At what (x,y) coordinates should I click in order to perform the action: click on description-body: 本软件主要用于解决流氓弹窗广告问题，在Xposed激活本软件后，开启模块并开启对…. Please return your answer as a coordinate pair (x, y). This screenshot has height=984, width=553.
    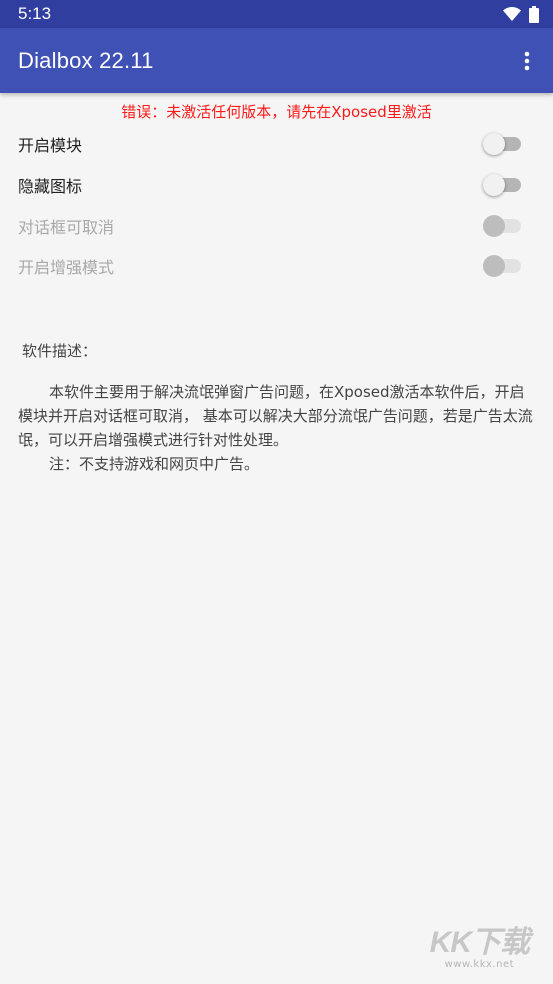
    Looking at the image, I should click on (275, 416).